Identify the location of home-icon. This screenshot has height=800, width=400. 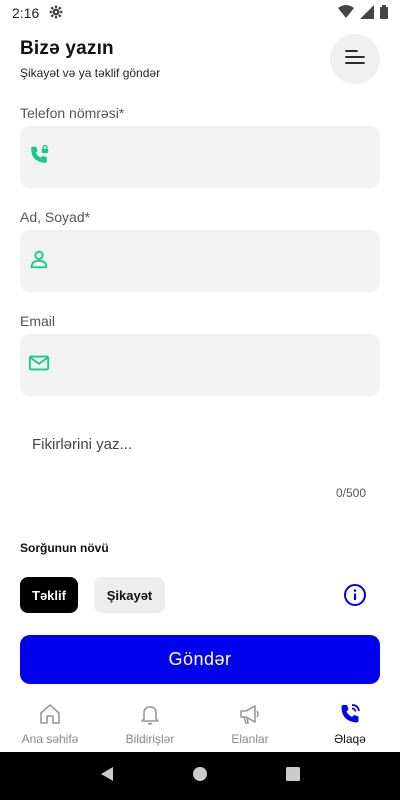
(50, 715).